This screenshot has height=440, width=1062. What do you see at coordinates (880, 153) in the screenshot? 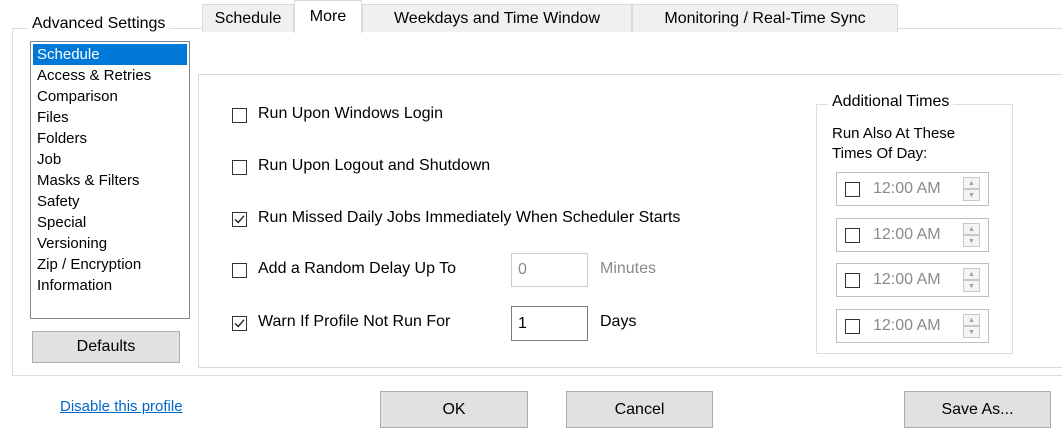
I see `caption-line-2: Times Of Day:` at bounding box center [880, 153].